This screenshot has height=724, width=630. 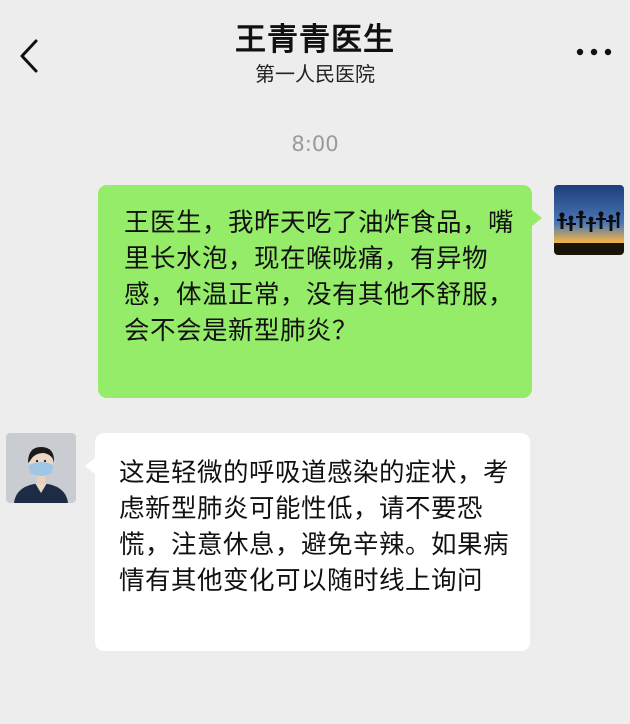 I want to click on doctor-avatar, so click(x=41, y=468).